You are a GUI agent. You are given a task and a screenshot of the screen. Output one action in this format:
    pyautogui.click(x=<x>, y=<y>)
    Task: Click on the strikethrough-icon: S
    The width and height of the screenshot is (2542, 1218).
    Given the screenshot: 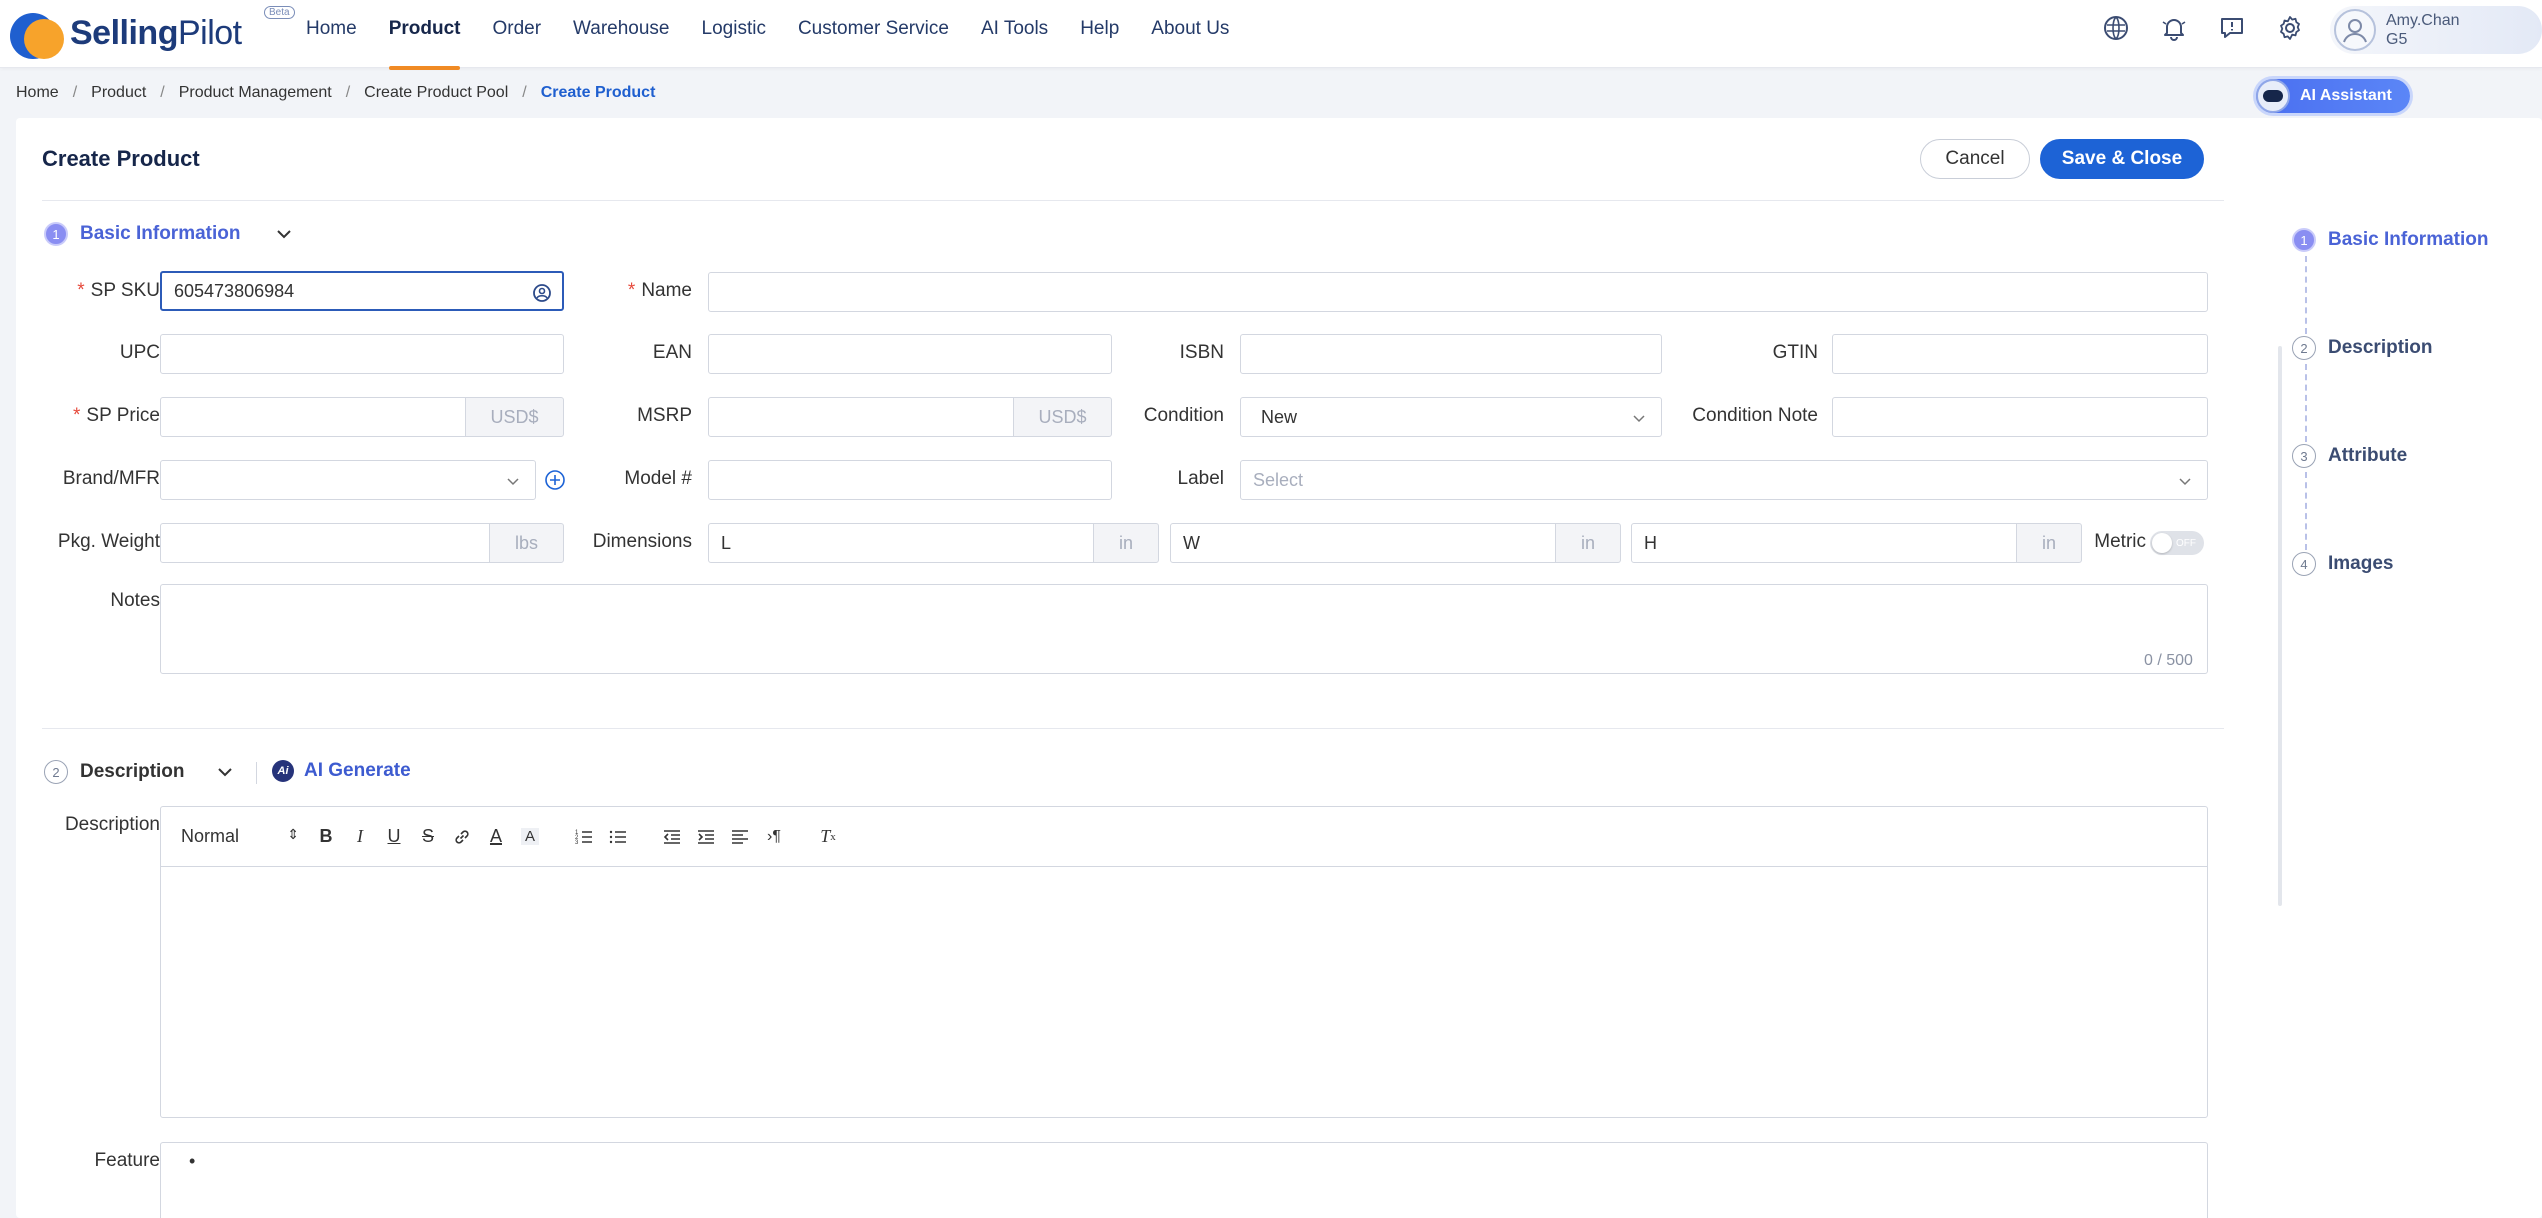 What is the action you would take?
    pyautogui.click(x=428, y=836)
    